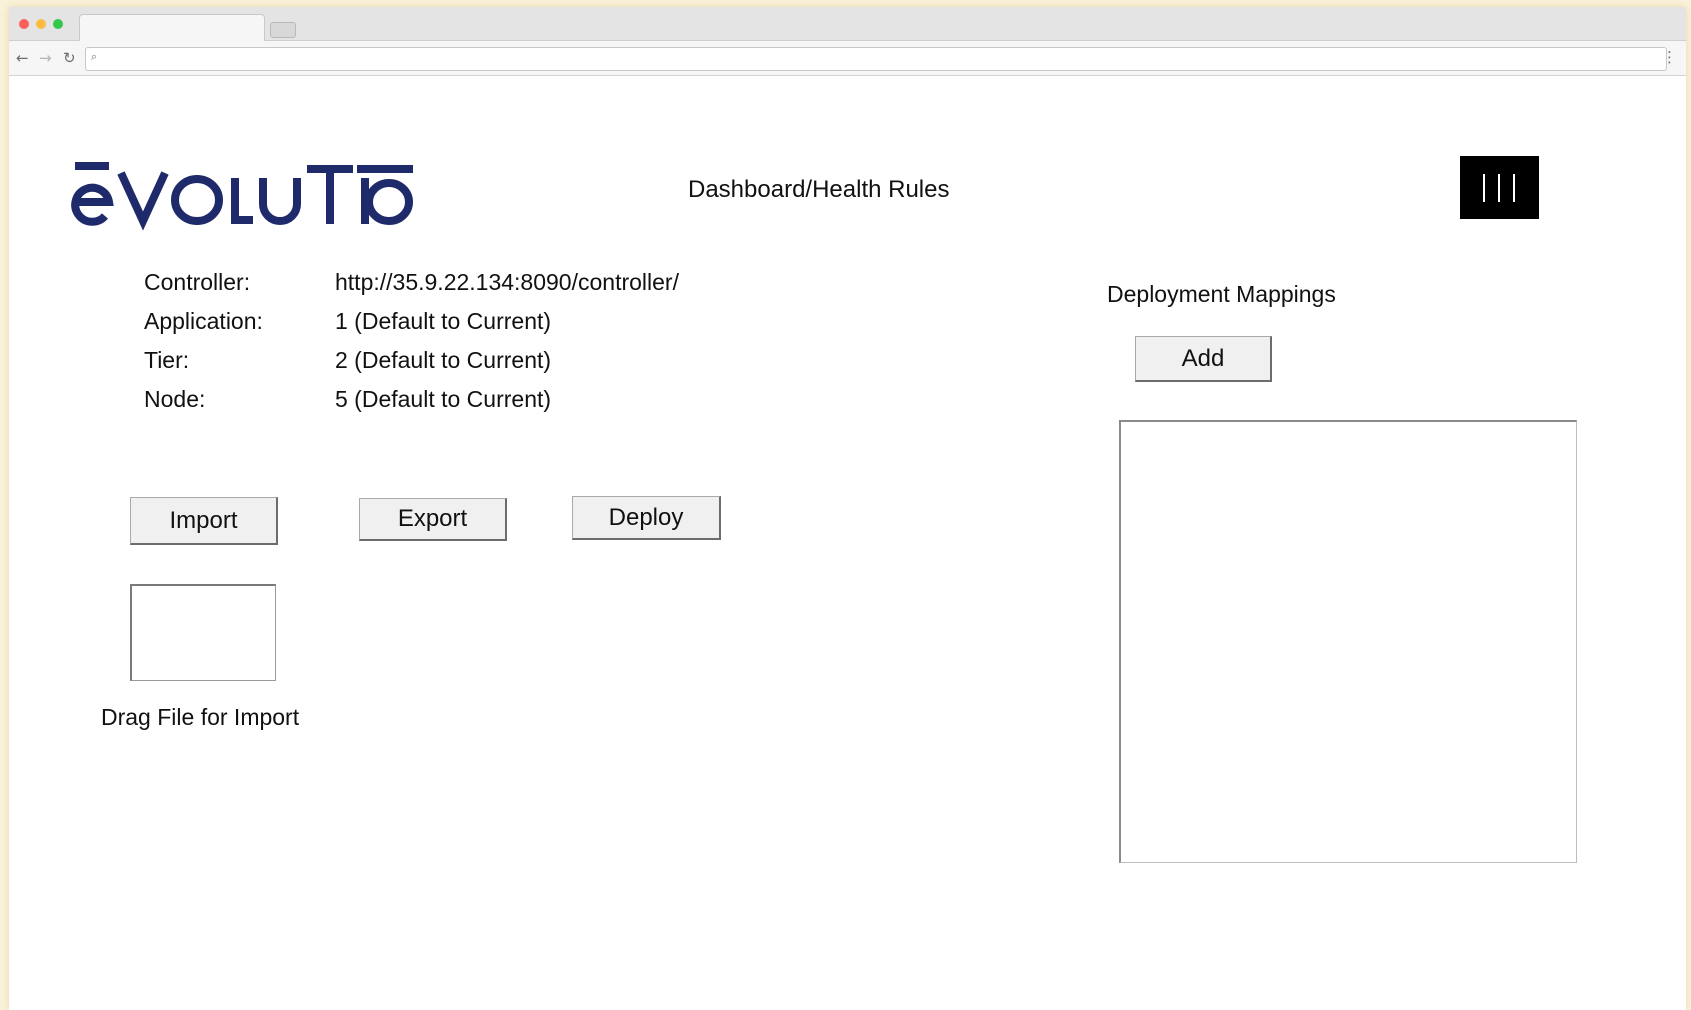 The image size is (1691, 1010). I want to click on new-tab-button, so click(283, 30).